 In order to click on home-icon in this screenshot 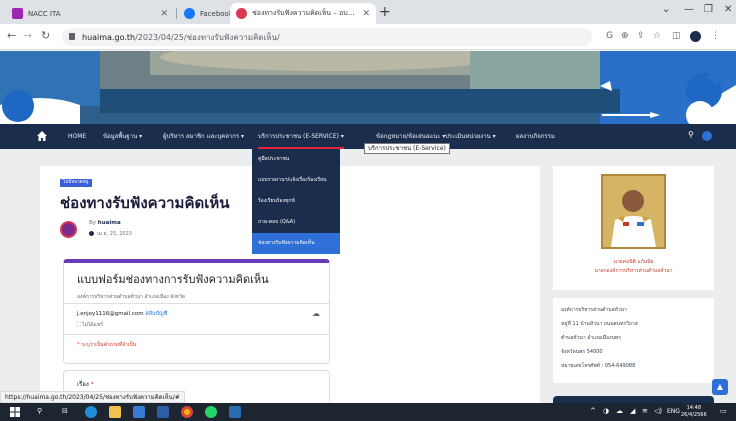, I will do `click(42, 136)`.